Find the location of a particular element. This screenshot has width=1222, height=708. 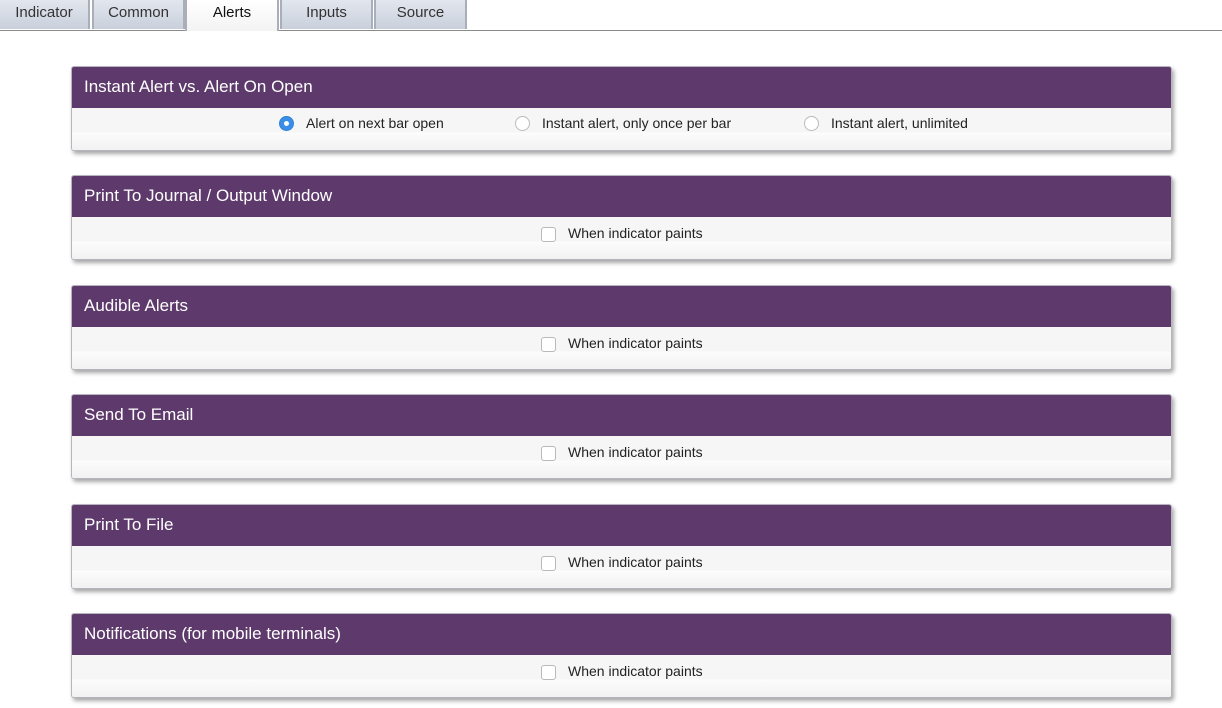

panel-title: Notifications (for mobile terminals) is located at coordinates (621, 634).